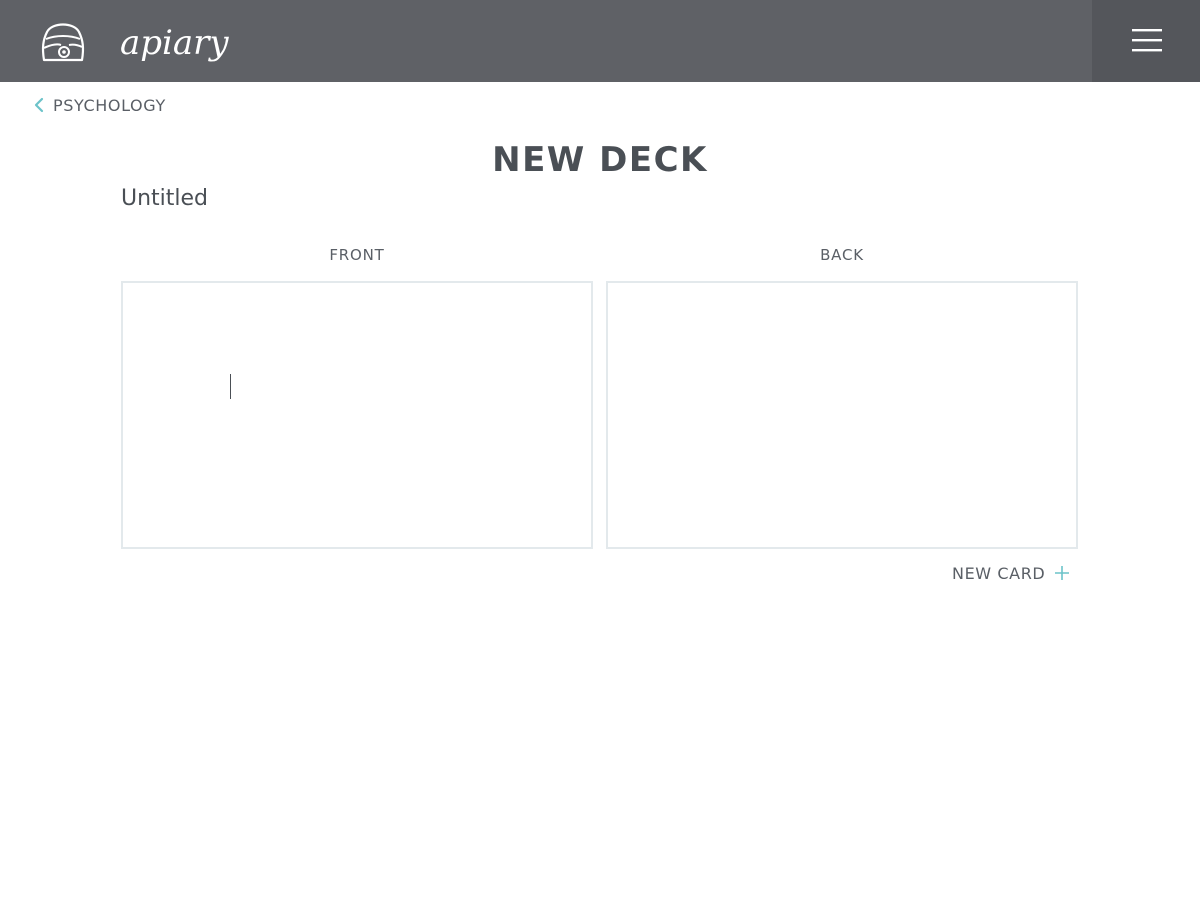 The height and width of the screenshot is (924, 1200). I want to click on page-title: NEW DECK, so click(600, 160).